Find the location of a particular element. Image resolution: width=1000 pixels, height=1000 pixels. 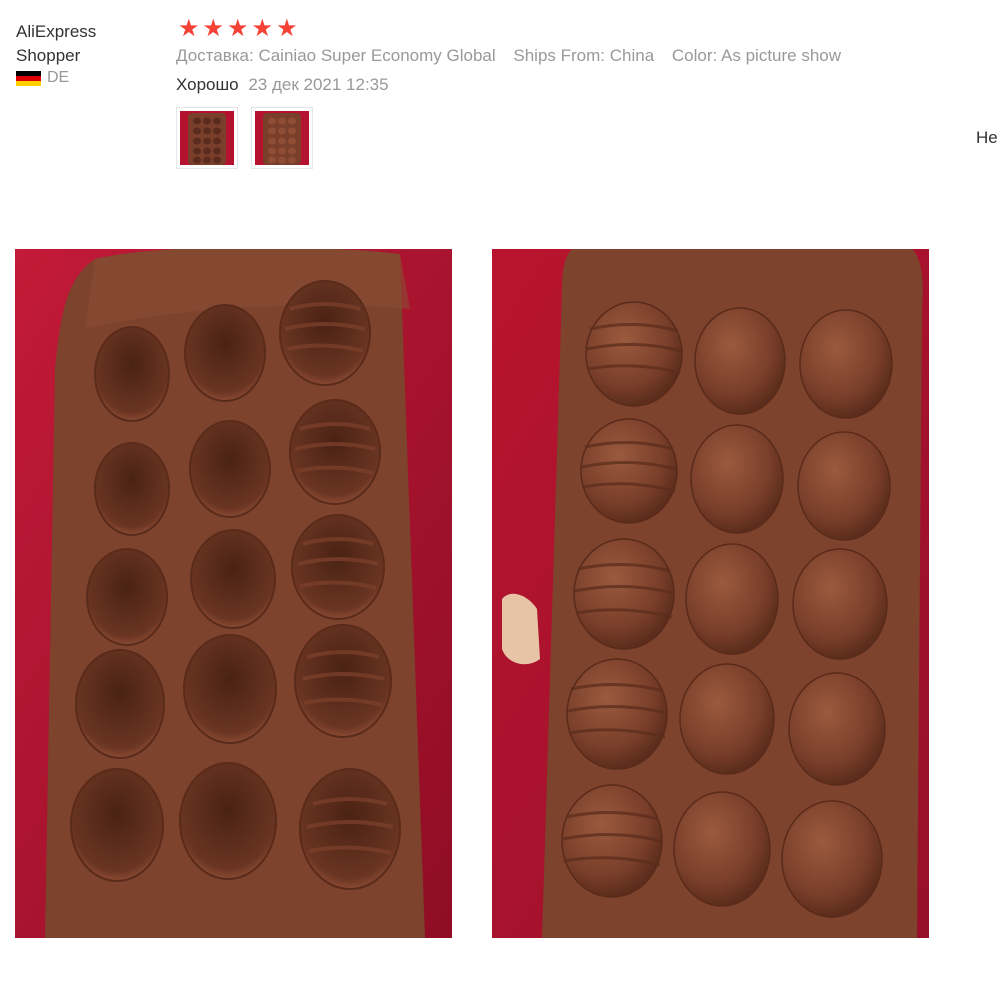

reviewer-country: DE is located at coordinates (71, 78).